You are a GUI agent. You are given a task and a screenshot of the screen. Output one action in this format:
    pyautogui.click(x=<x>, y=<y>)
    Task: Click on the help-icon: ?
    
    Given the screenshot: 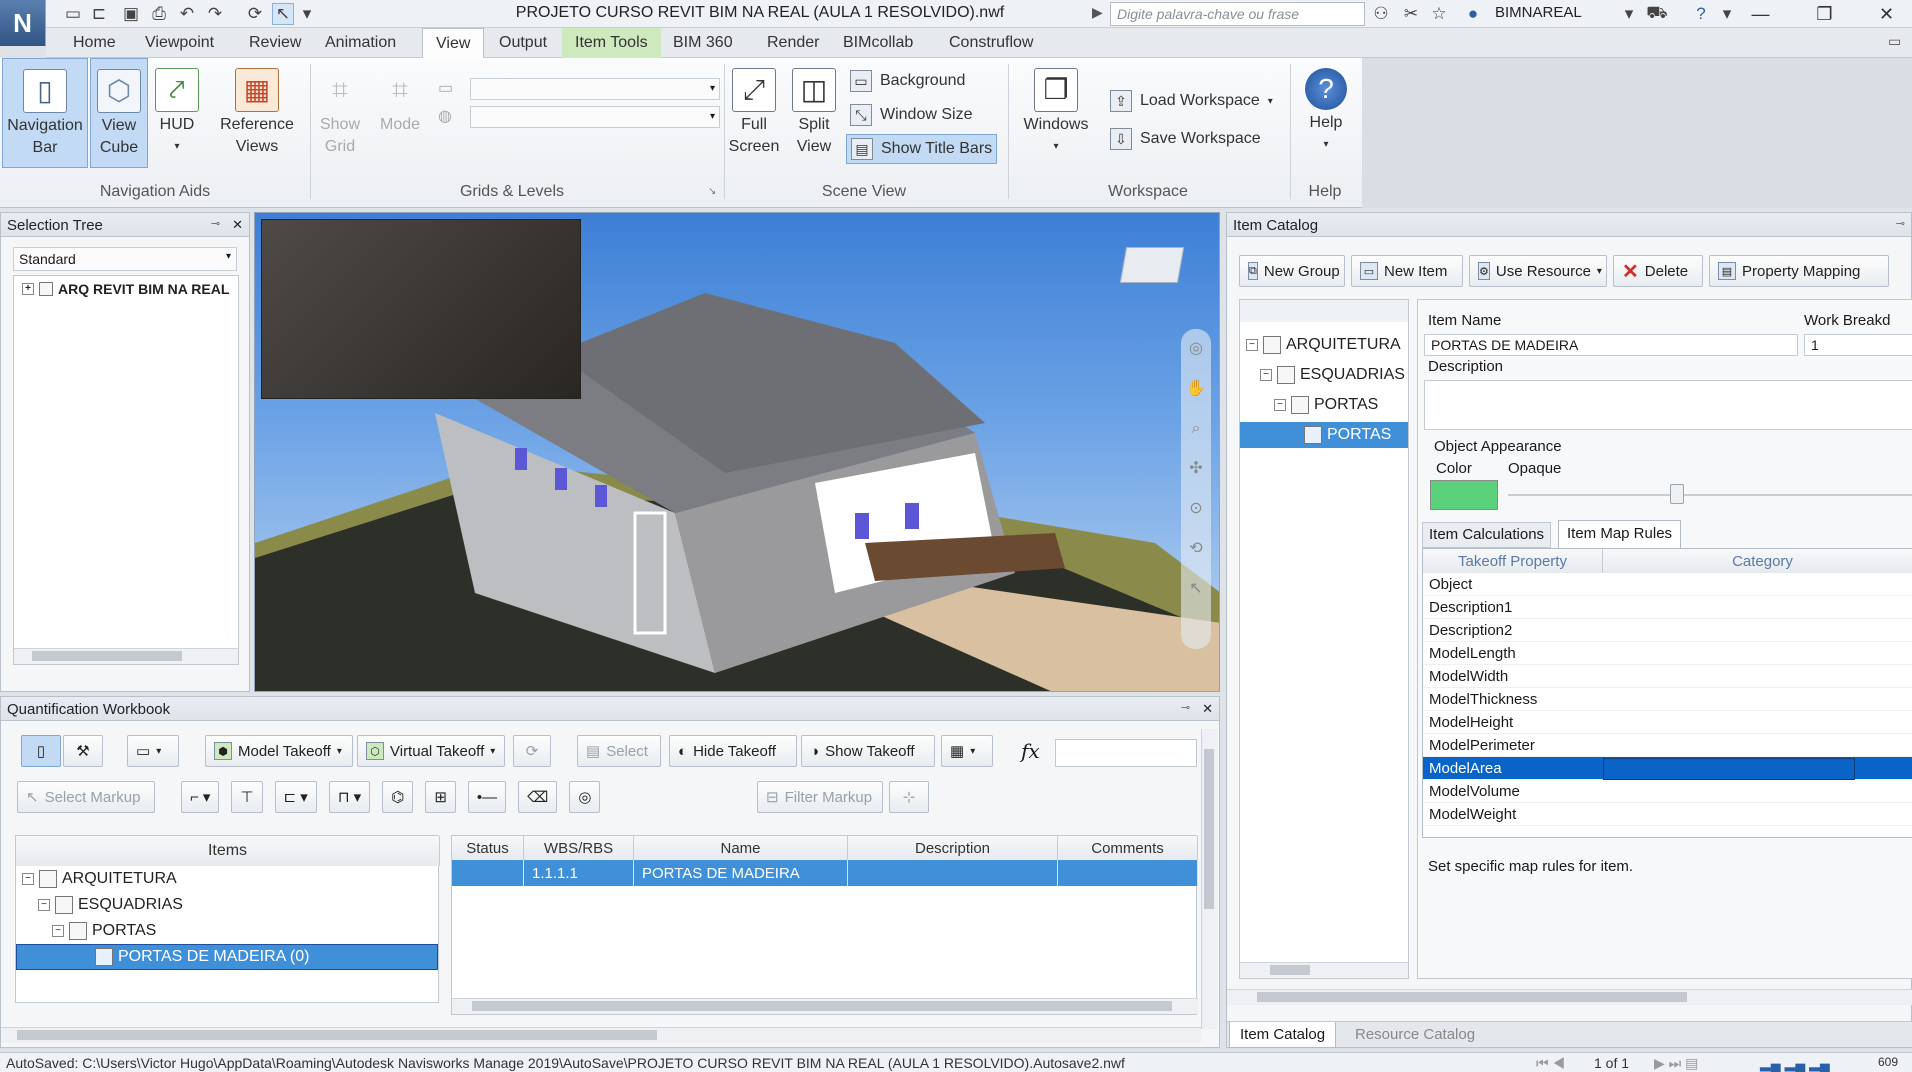 What is the action you would take?
    pyautogui.click(x=1701, y=14)
    